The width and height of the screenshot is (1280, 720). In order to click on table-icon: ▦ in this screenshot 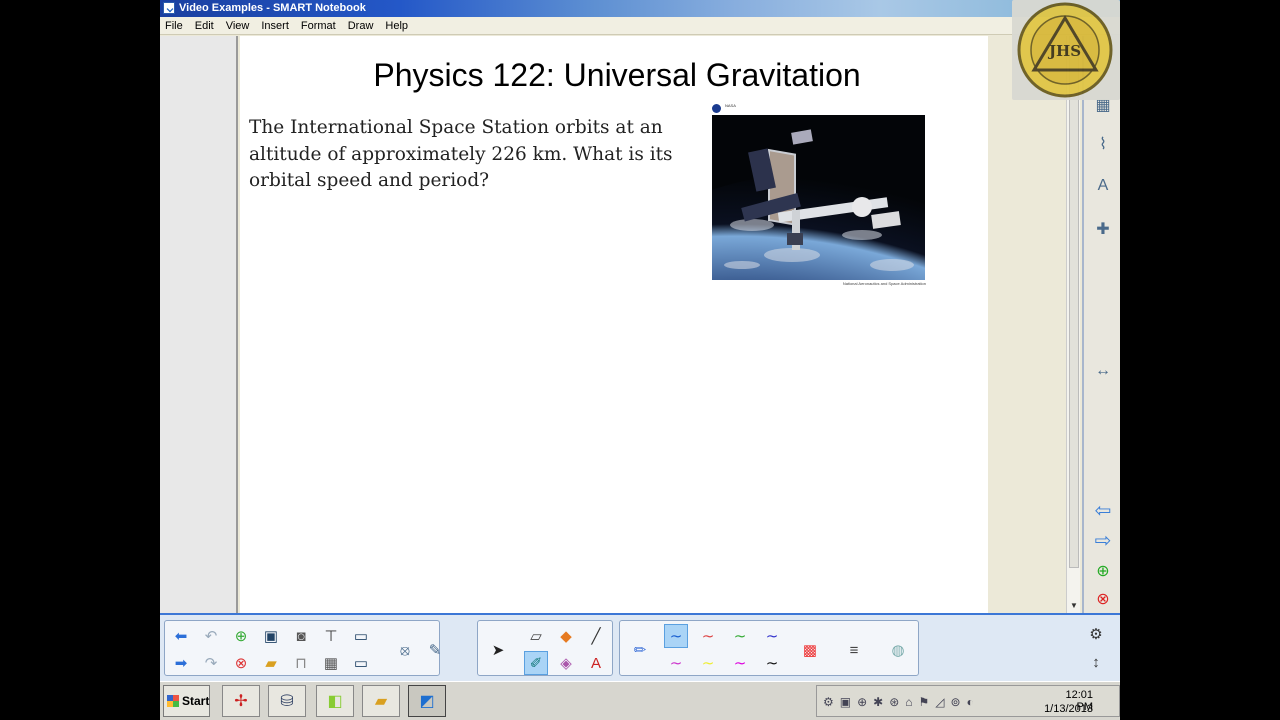, I will do `click(331, 663)`.